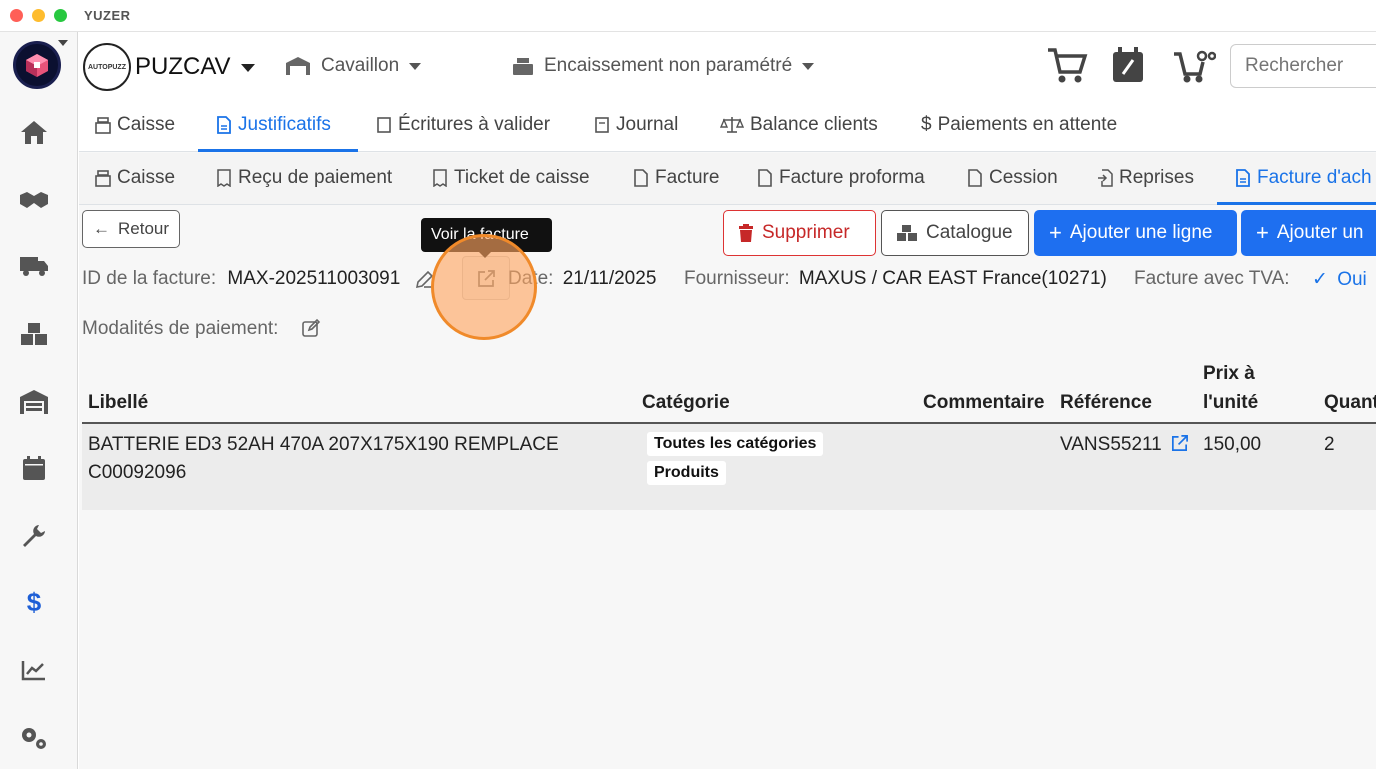 Image resolution: width=1376 pixels, height=769 pixels. What do you see at coordinates (284, 124) in the screenshot?
I see `tab-label: Justificatifs` at bounding box center [284, 124].